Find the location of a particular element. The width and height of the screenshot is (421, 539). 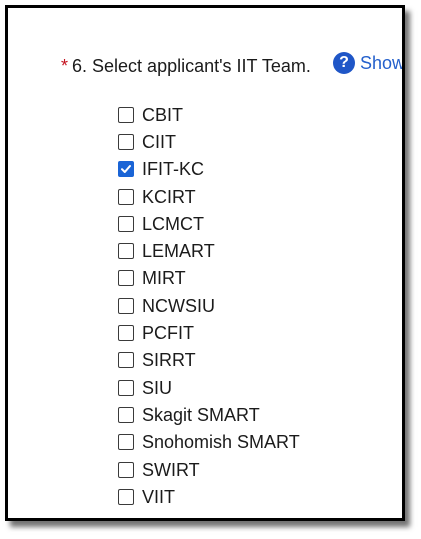

team-option-label: Snohomish SMART is located at coordinates (221, 442).